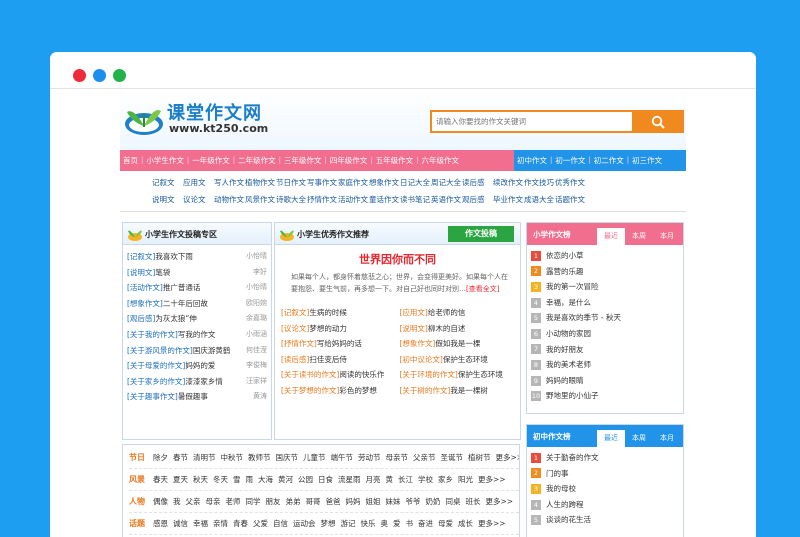  I want to click on tag-link: 端午节, so click(342, 457).